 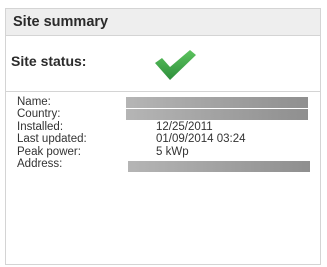 I want to click on detail-row-address: Address:, so click(x=163, y=164).